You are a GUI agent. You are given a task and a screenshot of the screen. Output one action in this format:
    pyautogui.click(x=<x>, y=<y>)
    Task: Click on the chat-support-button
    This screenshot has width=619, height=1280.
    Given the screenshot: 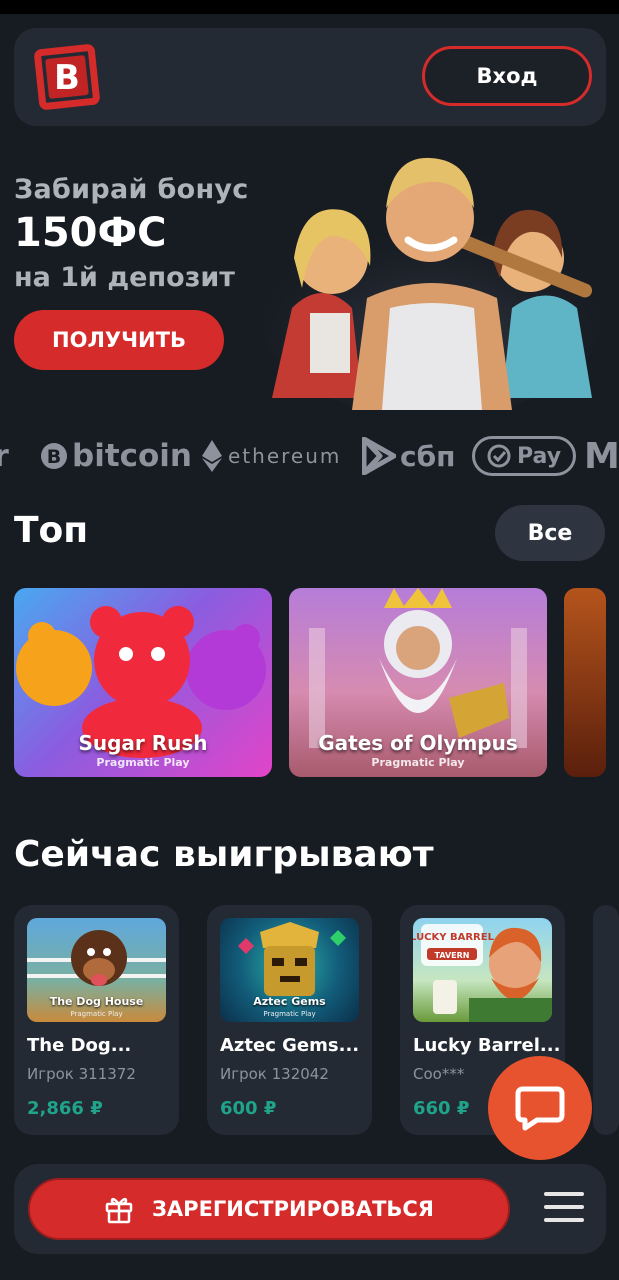 What is the action you would take?
    pyautogui.click(x=540, y=1108)
    